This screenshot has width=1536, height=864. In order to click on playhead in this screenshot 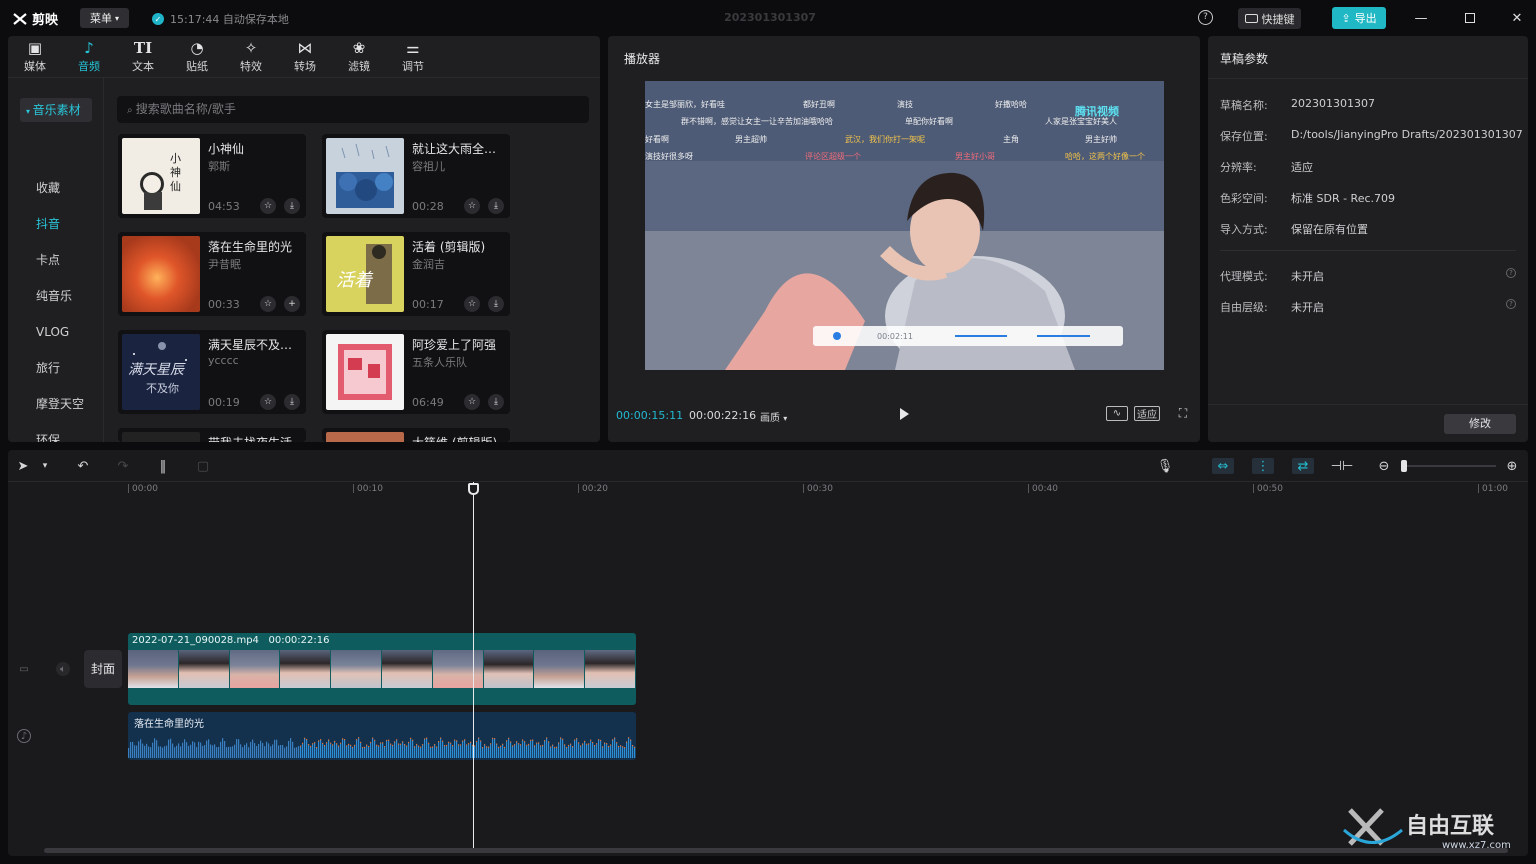, I will do `click(473, 665)`.